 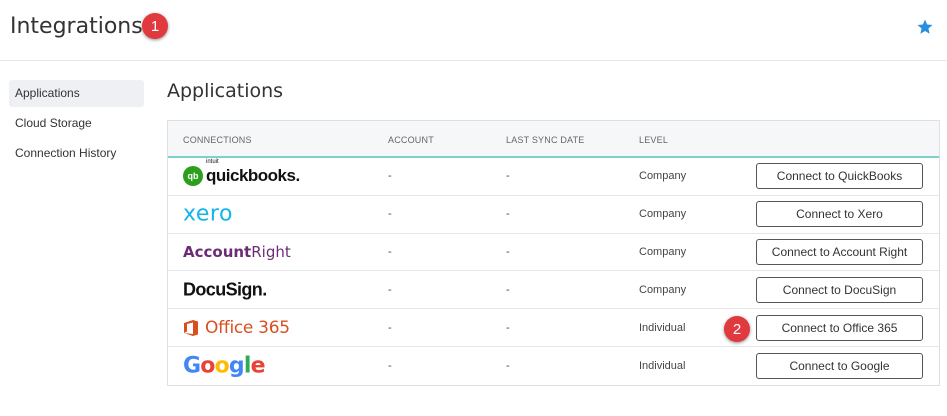 I want to click on page-title: Integrations, so click(x=76, y=26).